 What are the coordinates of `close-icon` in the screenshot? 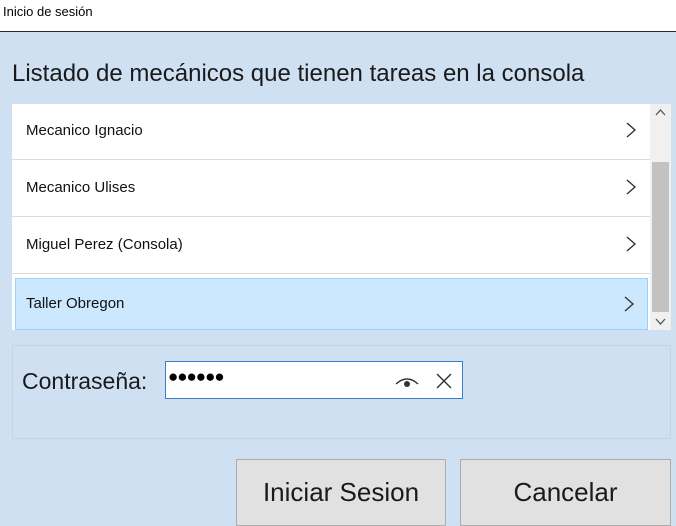 It's located at (444, 381).